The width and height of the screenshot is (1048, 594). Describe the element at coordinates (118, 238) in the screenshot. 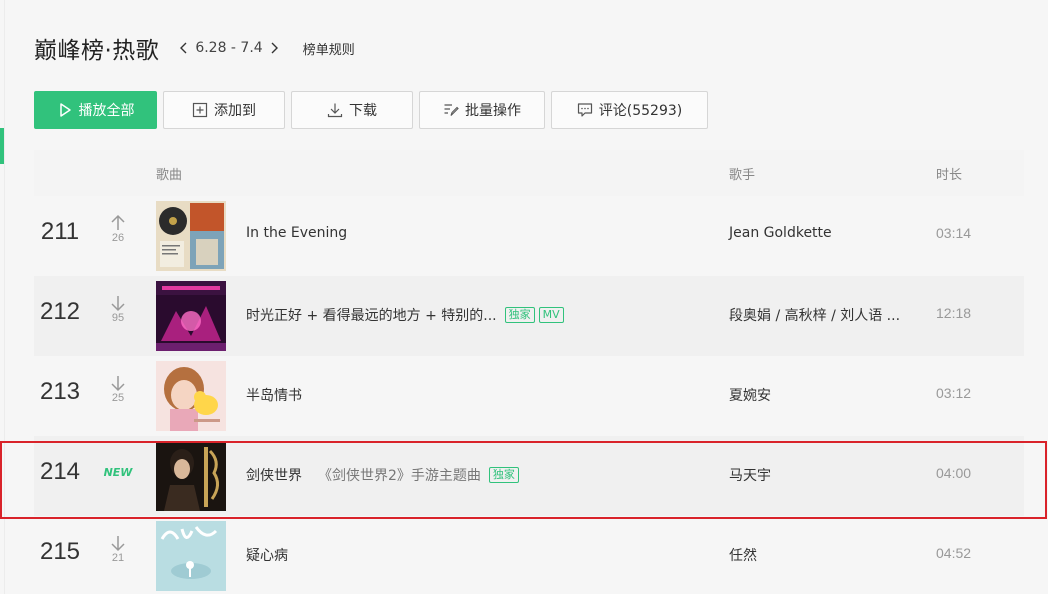

I see `rank-change: 26` at that location.